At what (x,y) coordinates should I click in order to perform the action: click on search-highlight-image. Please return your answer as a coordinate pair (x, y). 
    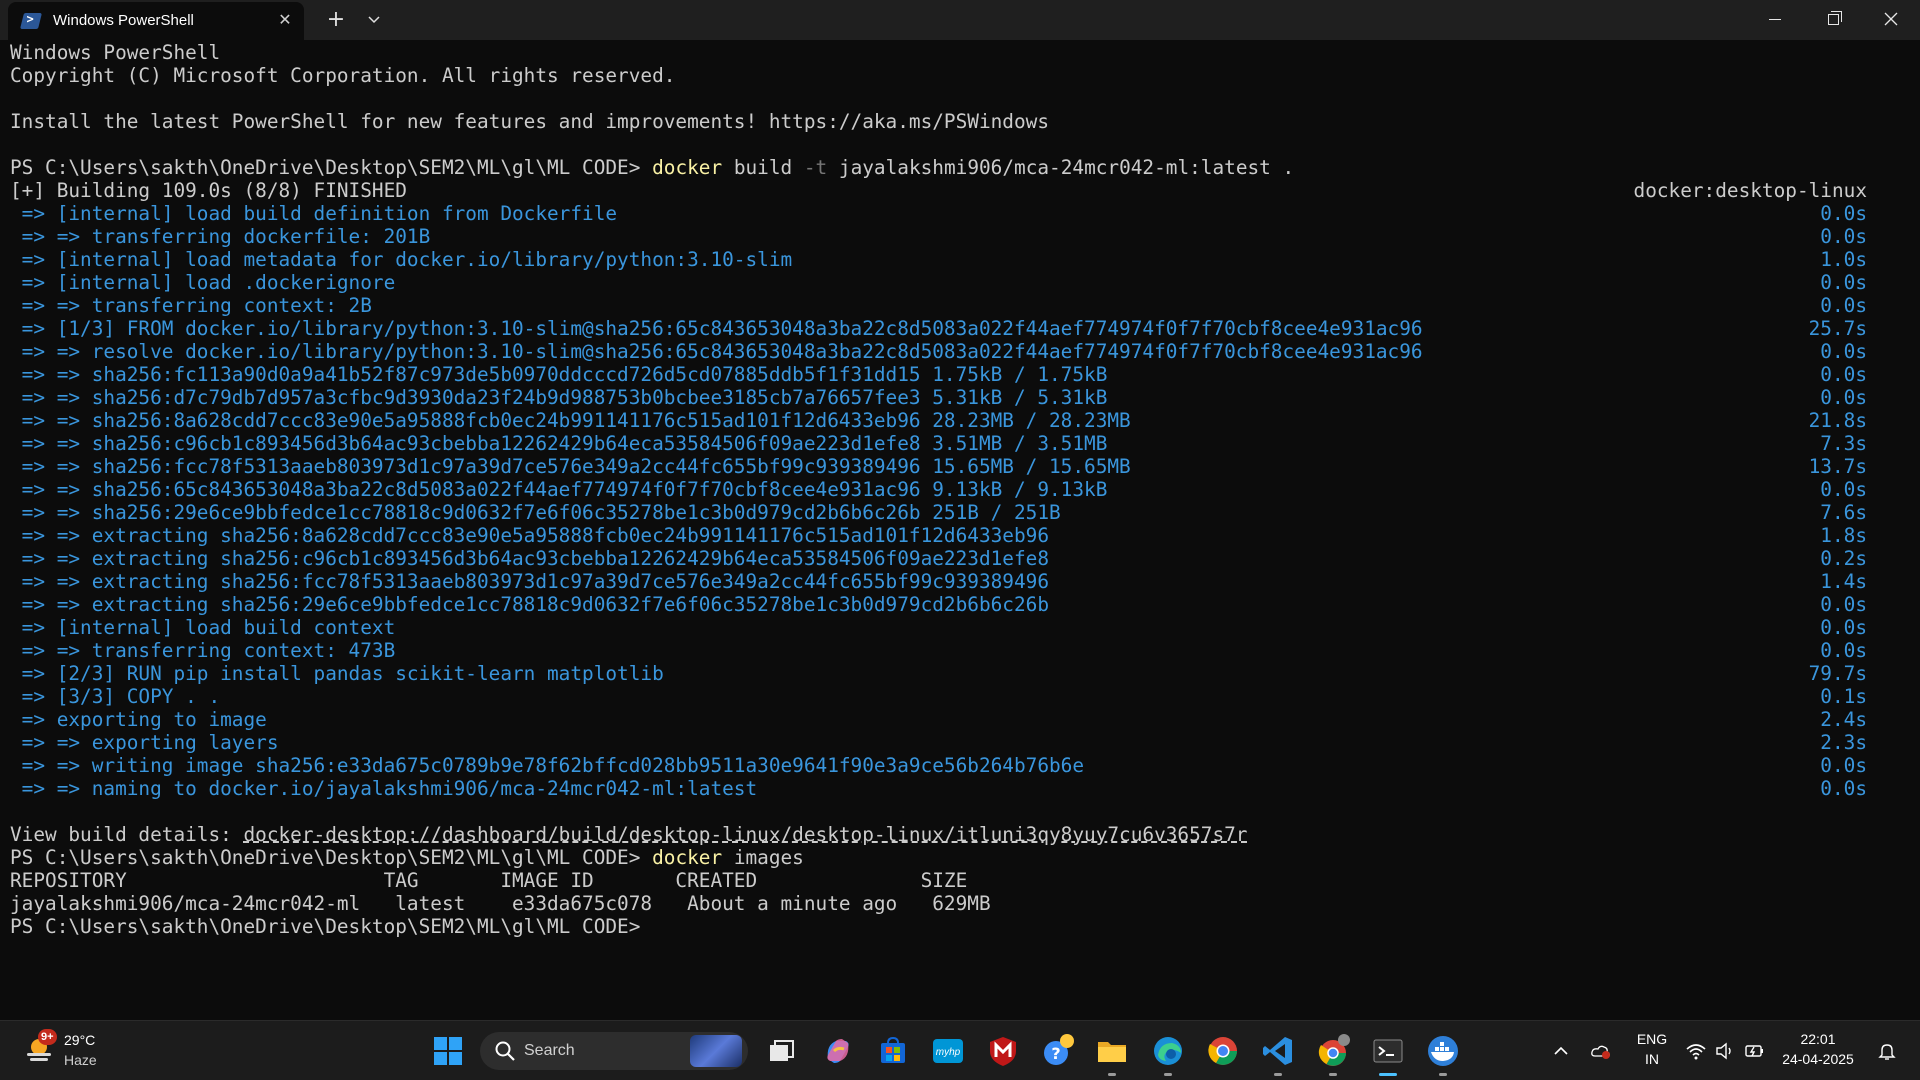
    Looking at the image, I should click on (716, 1051).